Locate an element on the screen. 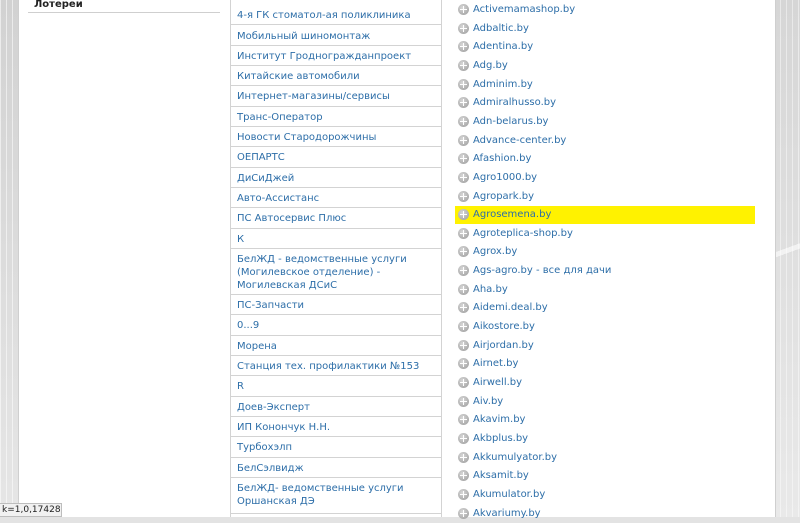 The image size is (800, 523). site-list-item: Aha.by is located at coordinates (605, 290).